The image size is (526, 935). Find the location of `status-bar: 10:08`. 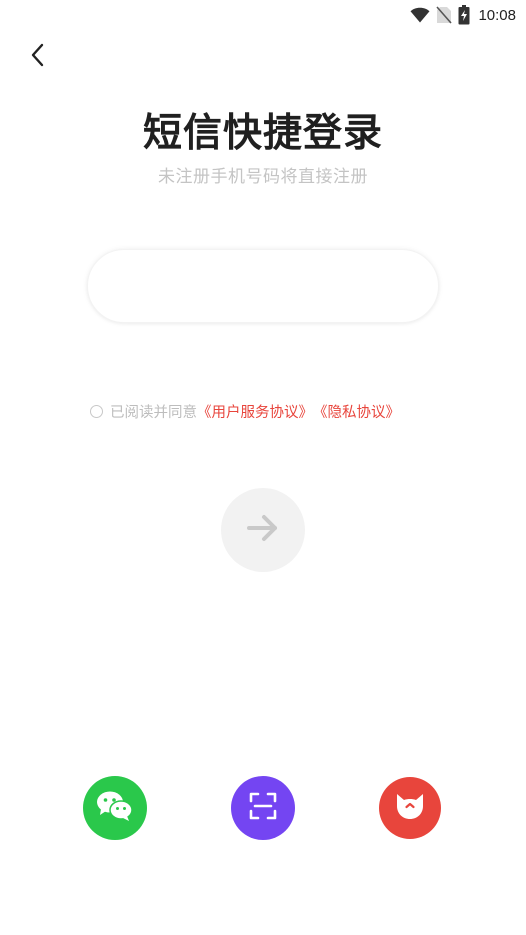

status-bar: 10:08 is located at coordinates (263, 15).